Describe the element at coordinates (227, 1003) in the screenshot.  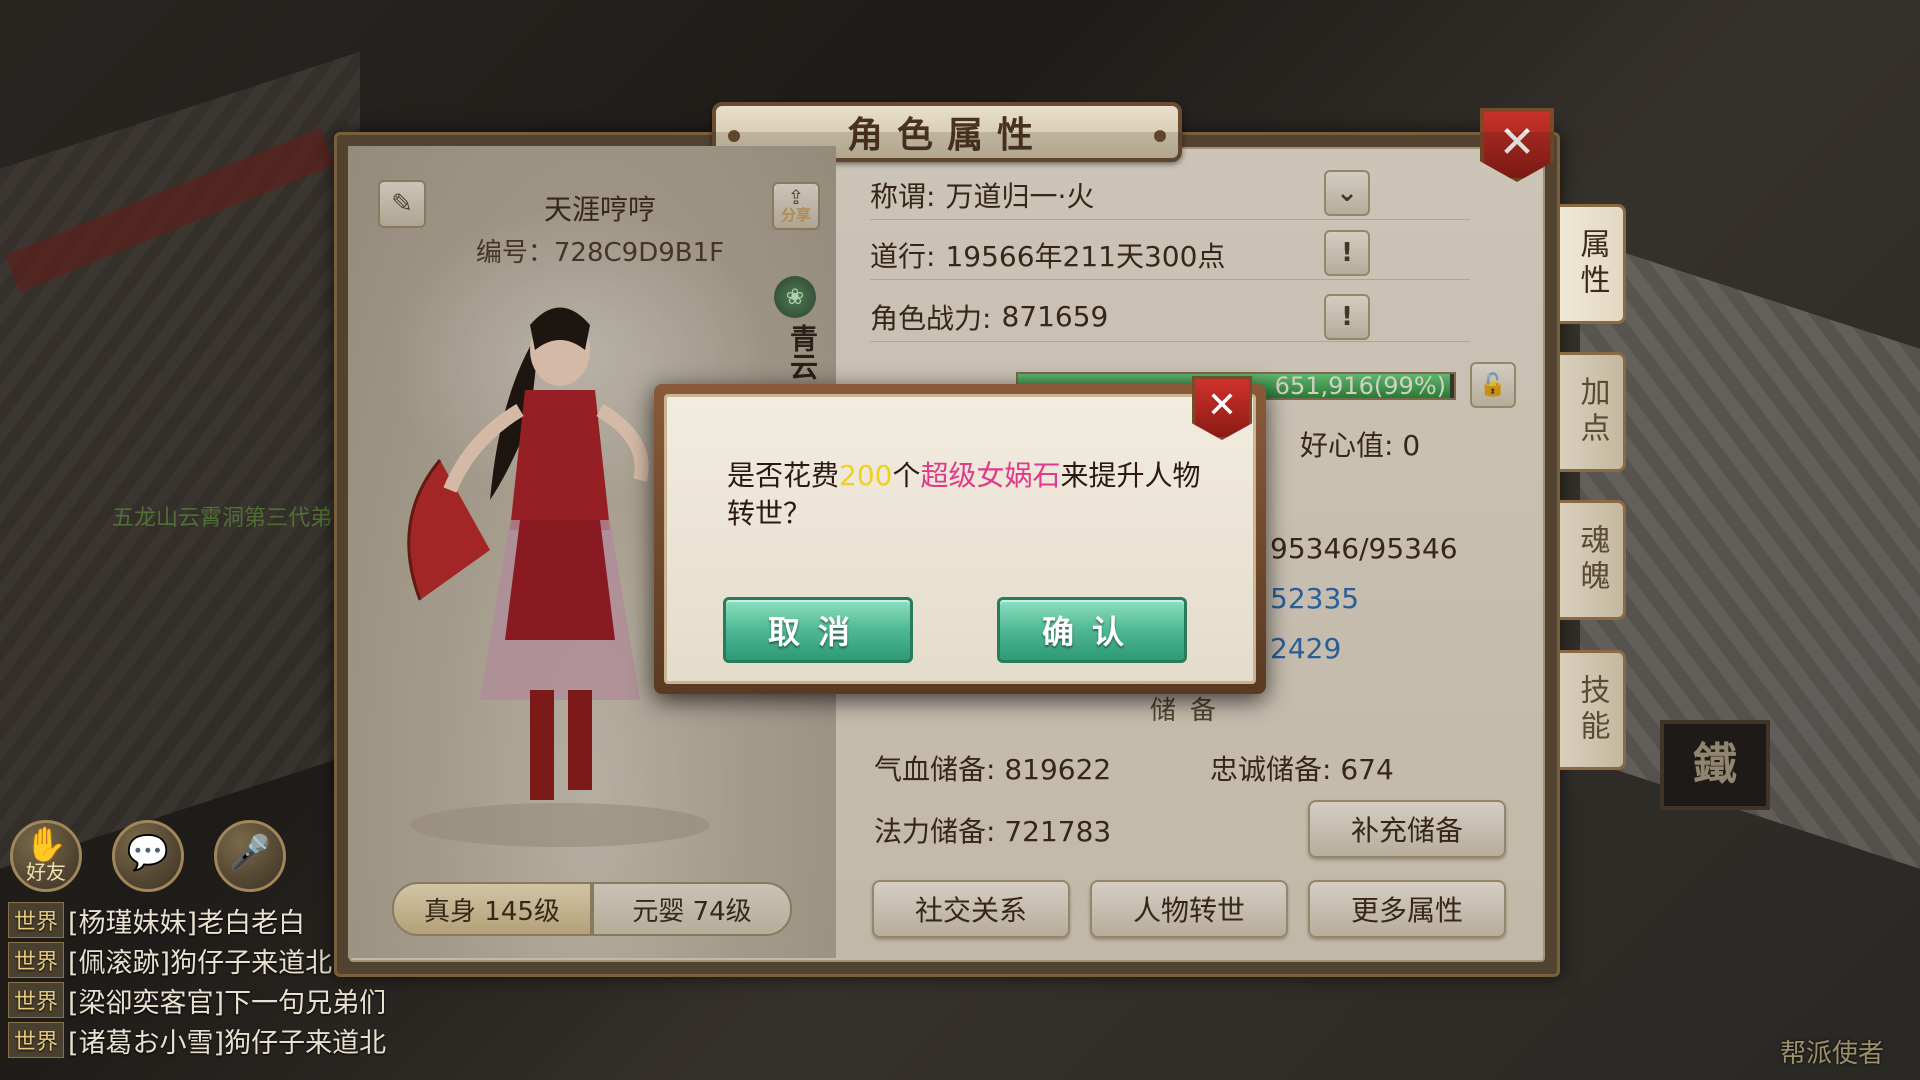
I see `chat-text: [梁卻奕客官]下一句兄弟们` at that location.